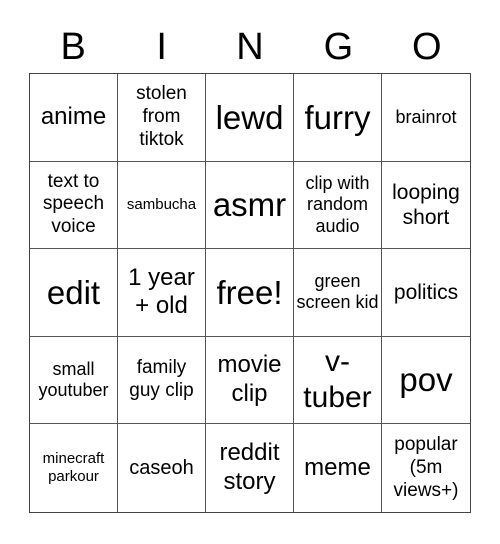  What do you see at coordinates (74, 118) in the screenshot?
I see `bingo-cell: anime` at bounding box center [74, 118].